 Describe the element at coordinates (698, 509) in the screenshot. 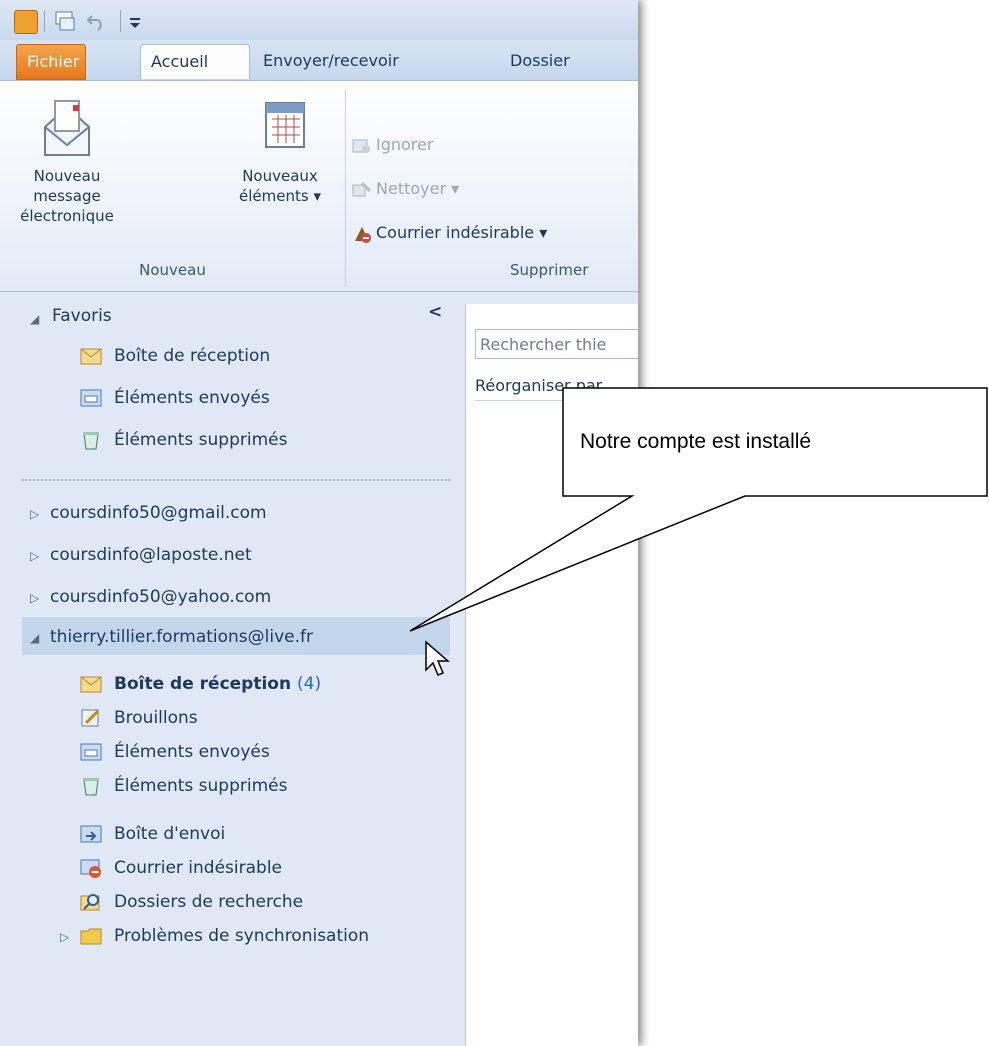

I see `callout-shape` at that location.